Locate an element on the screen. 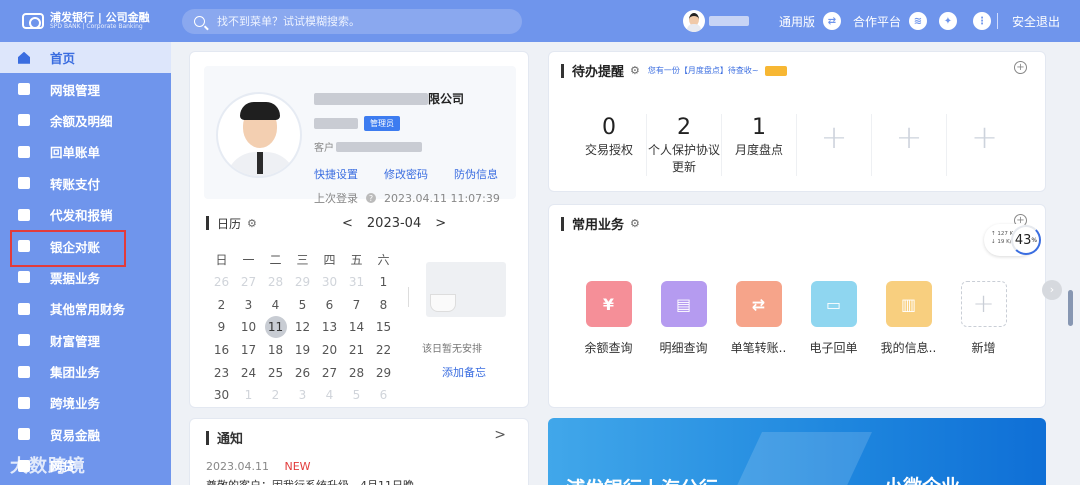 The height and width of the screenshot is (485, 1080). calendar-day: 13 is located at coordinates (329, 327).